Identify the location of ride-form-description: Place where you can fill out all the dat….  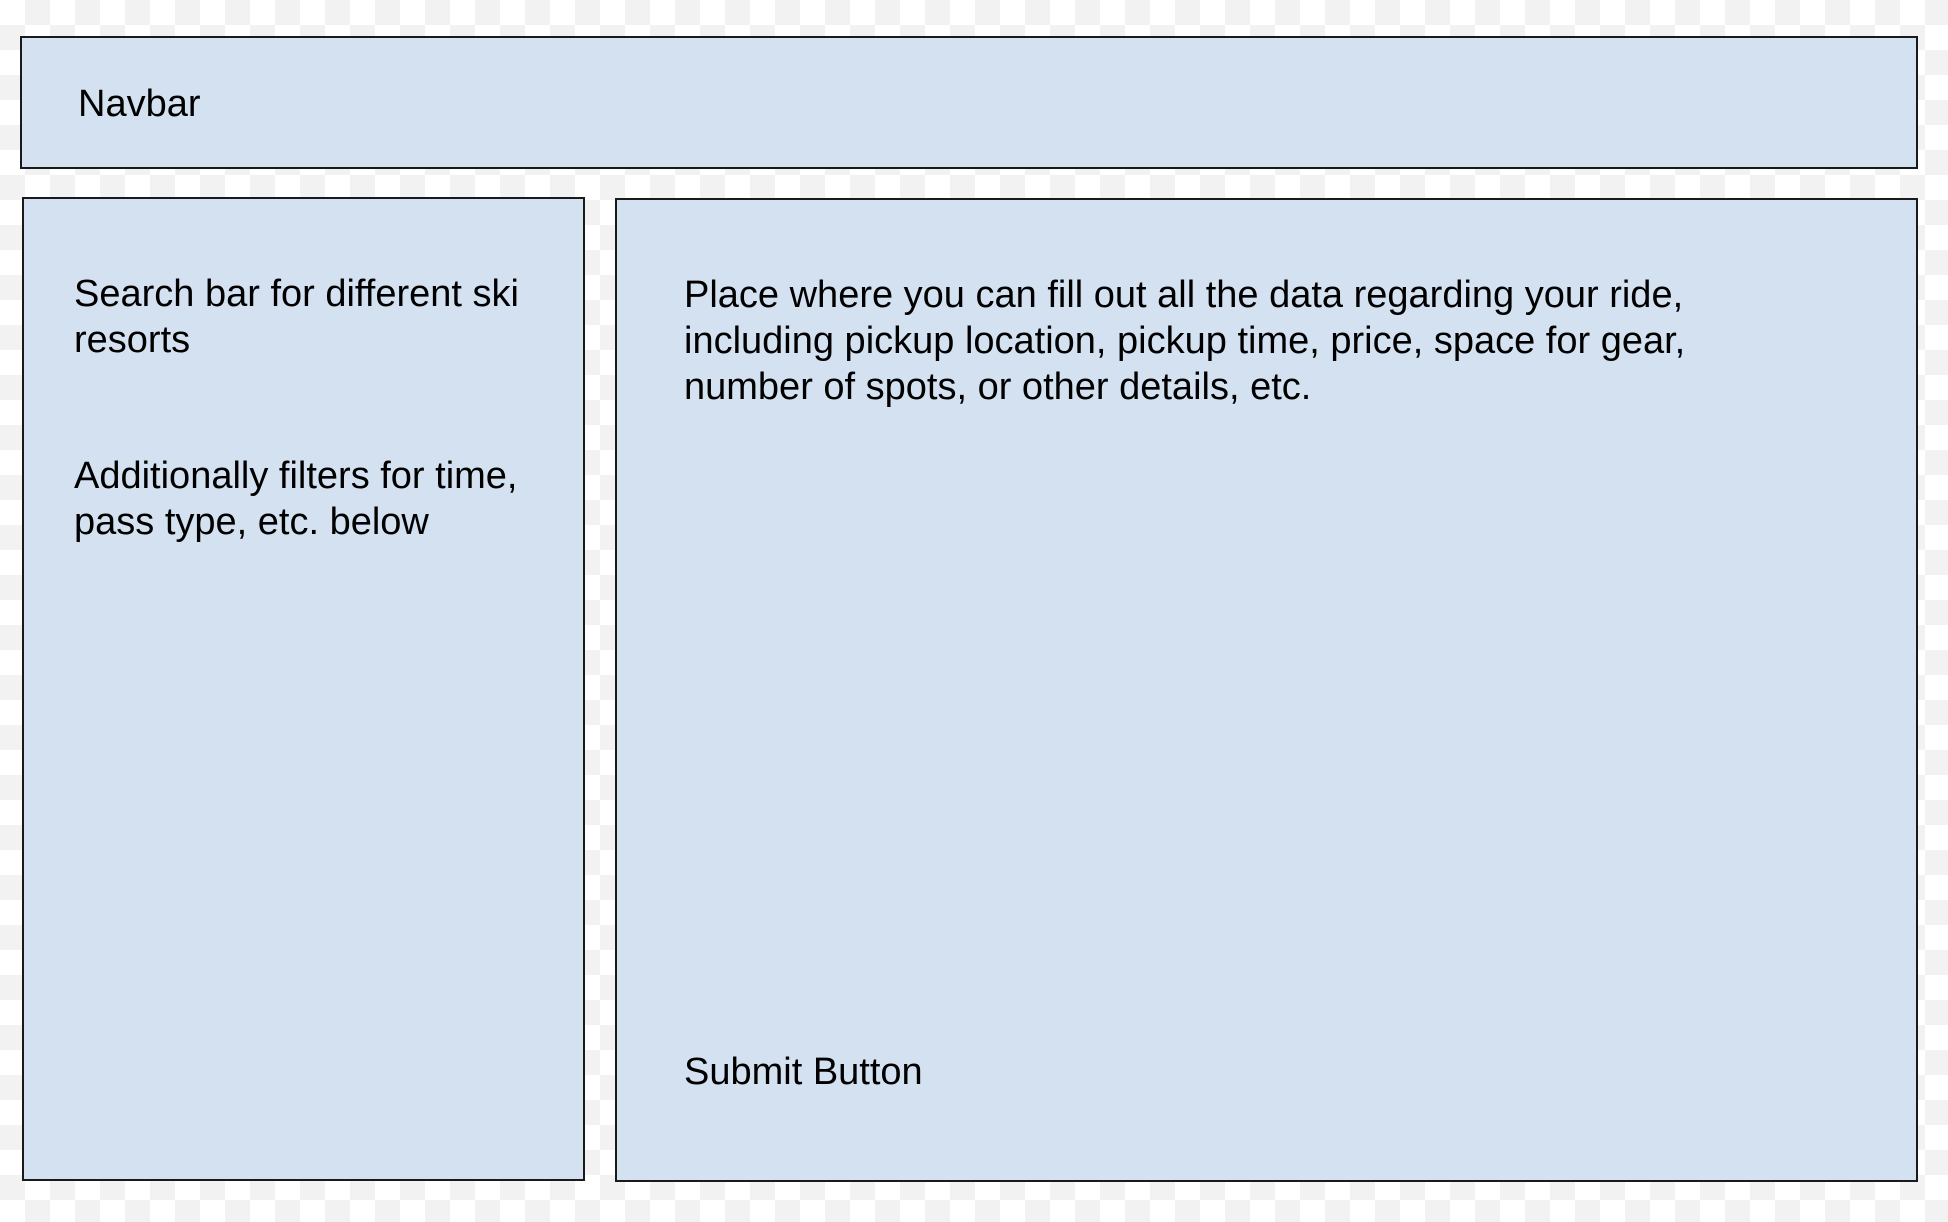
(1185, 341).